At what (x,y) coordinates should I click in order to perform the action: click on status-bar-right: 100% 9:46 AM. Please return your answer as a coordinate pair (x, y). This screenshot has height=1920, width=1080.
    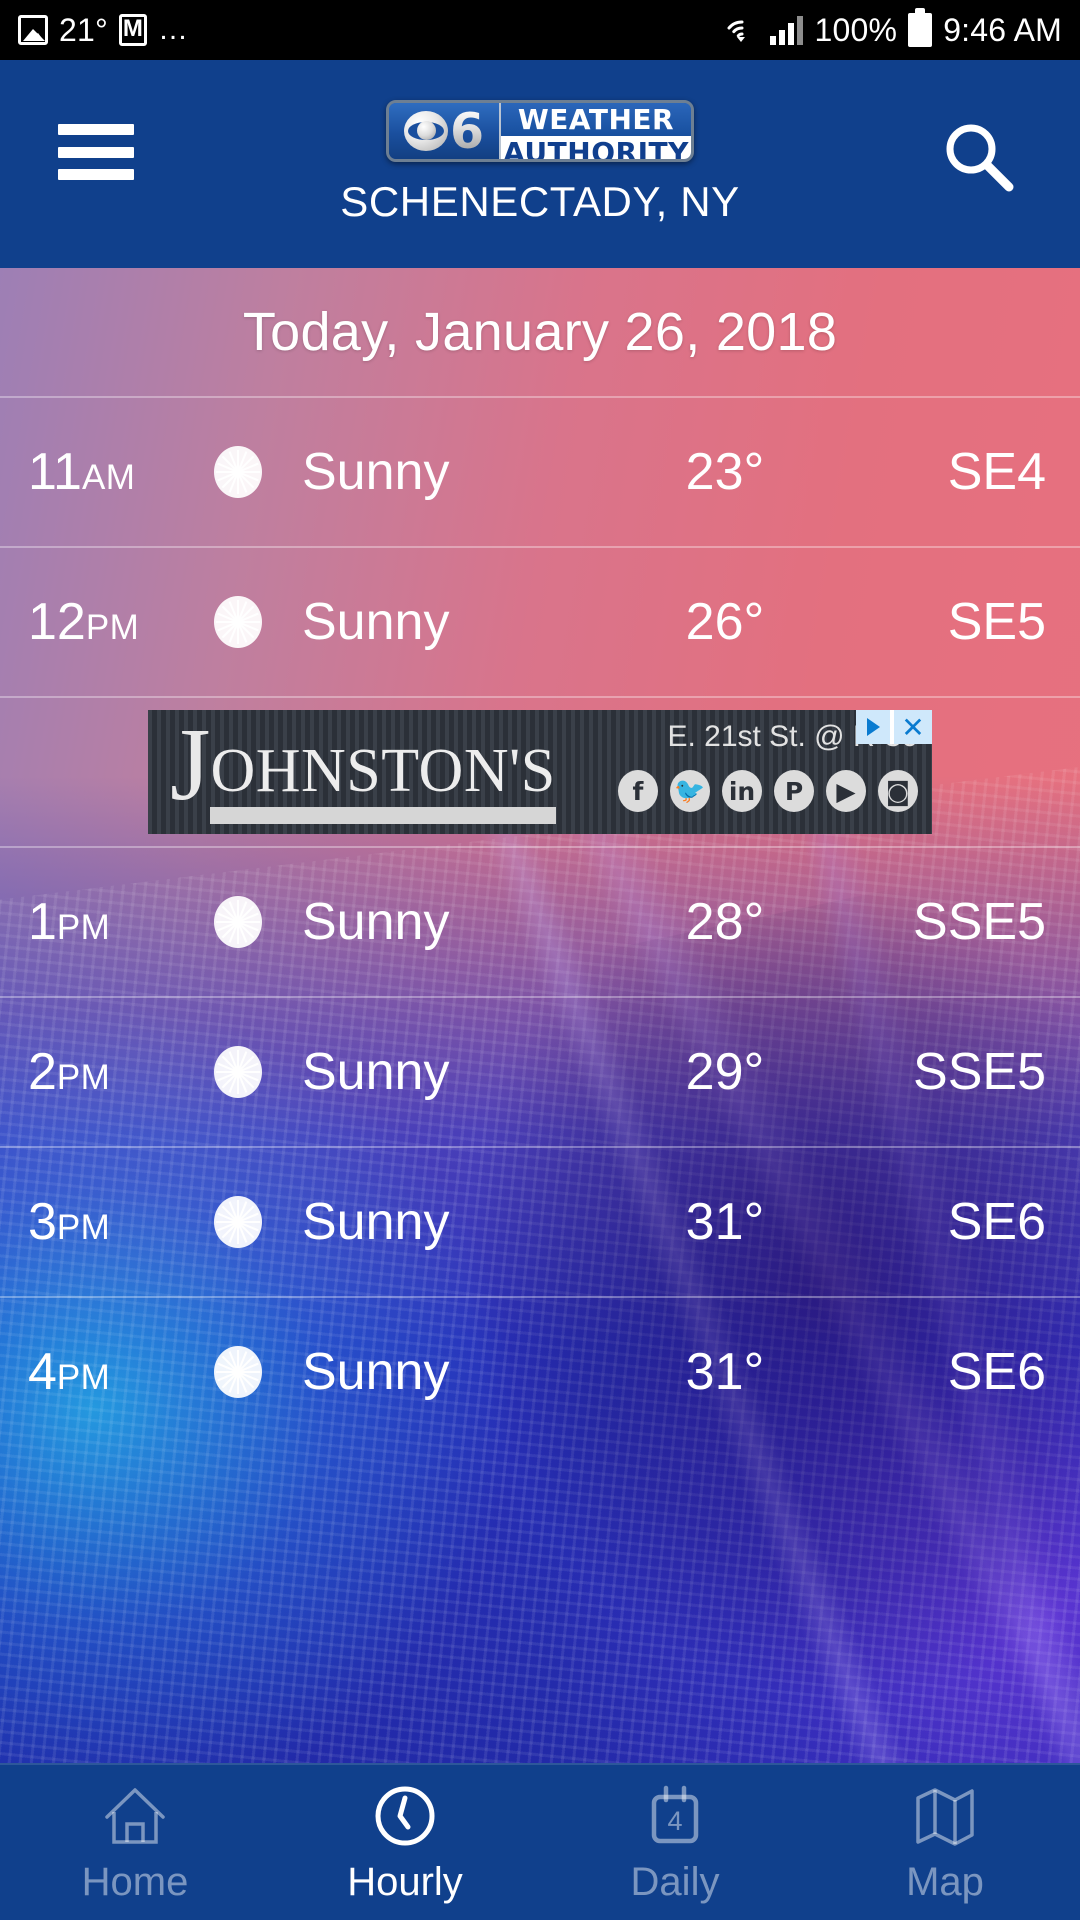
    Looking at the image, I should click on (893, 28).